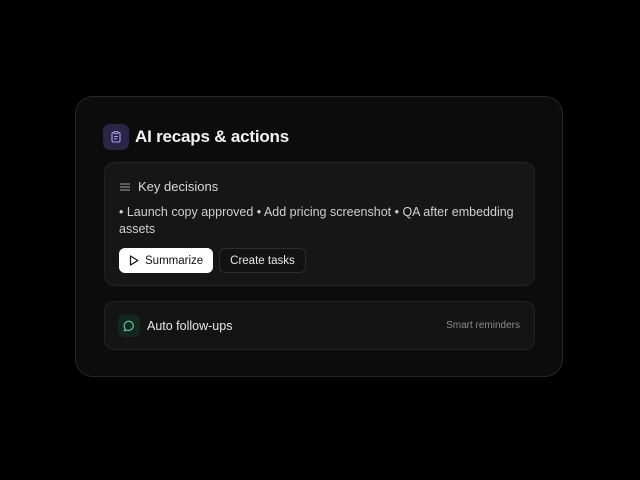 The height and width of the screenshot is (480, 640). I want to click on row-title: Auto follow-ups, so click(190, 325).